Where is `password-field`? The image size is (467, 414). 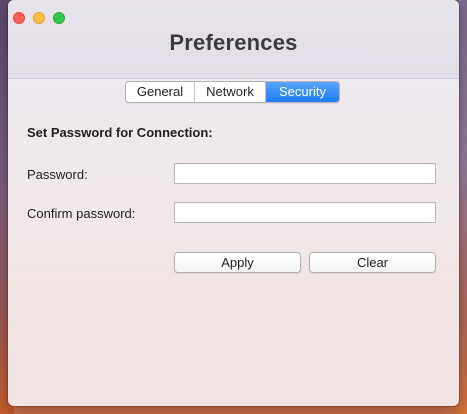 password-field is located at coordinates (305, 173).